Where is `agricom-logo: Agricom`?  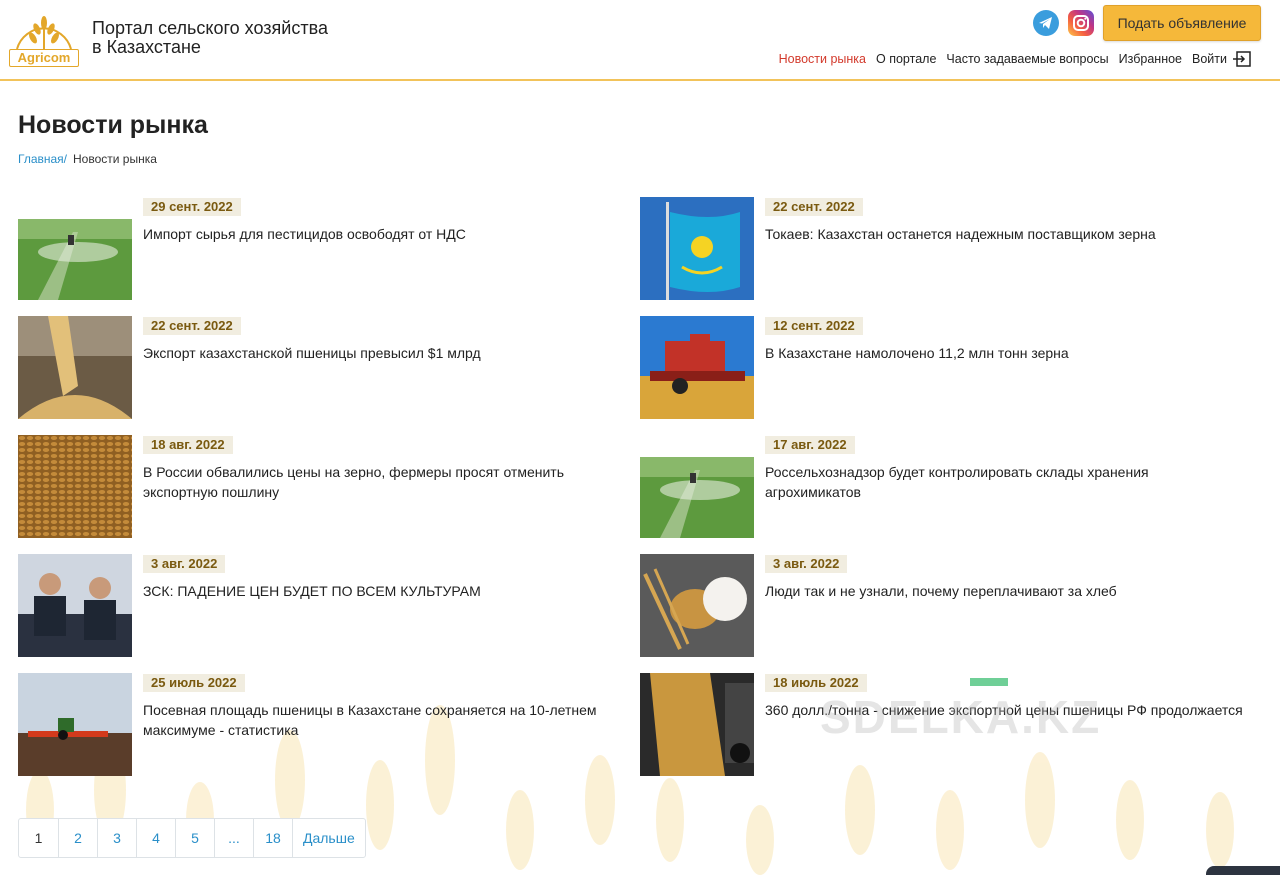 agricom-logo: Agricom is located at coordinates (44, 38).